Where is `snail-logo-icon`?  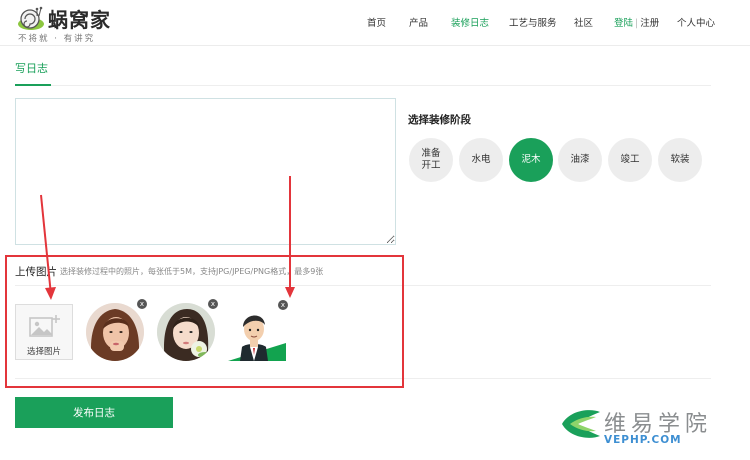
snail-logo-icon is located at coordinates (31, 18).